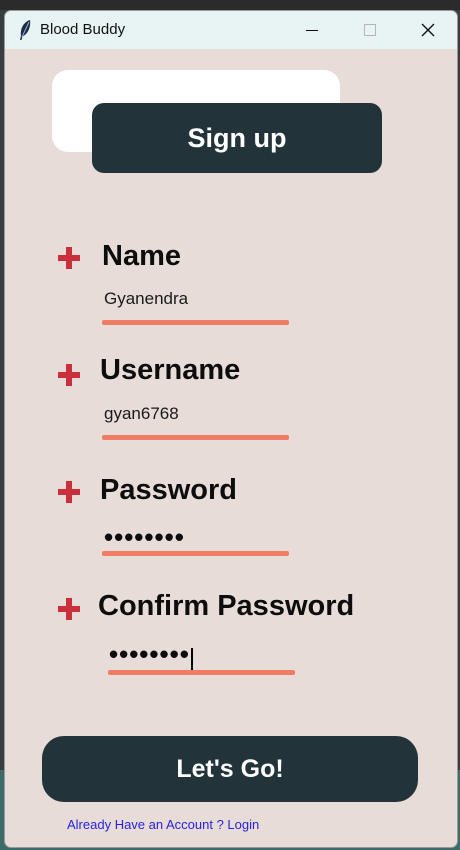 The width and height of the screenshot is (460, 850). Describe the element at coordinates (141, 414) in the screenshot. I see `username-input: gyan6768` at that location.